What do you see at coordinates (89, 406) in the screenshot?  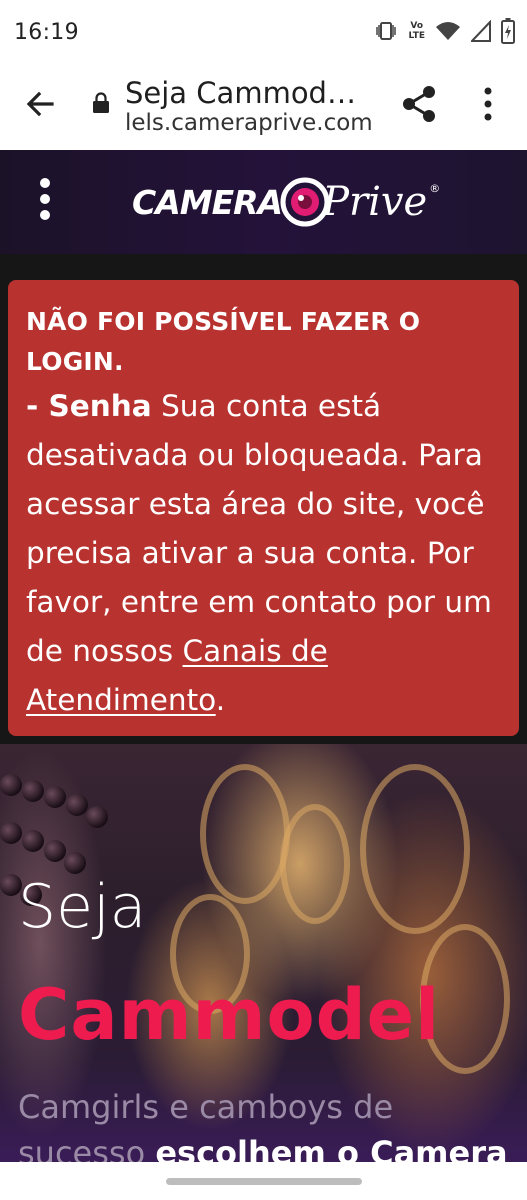 I see `alert-field: - Senha` at bounding box center [89, 406].